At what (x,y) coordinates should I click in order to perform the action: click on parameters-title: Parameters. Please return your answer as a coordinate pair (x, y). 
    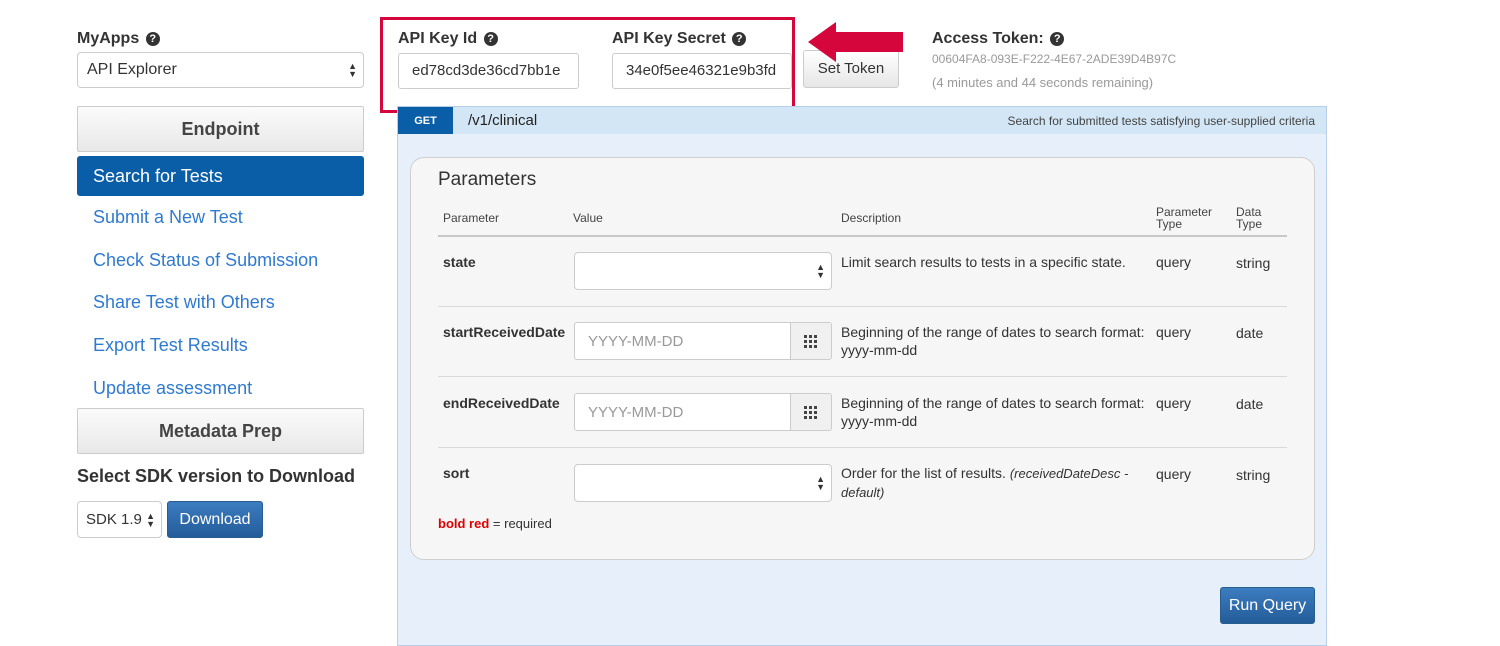
    Looking at the image, I should click on (487, 179).